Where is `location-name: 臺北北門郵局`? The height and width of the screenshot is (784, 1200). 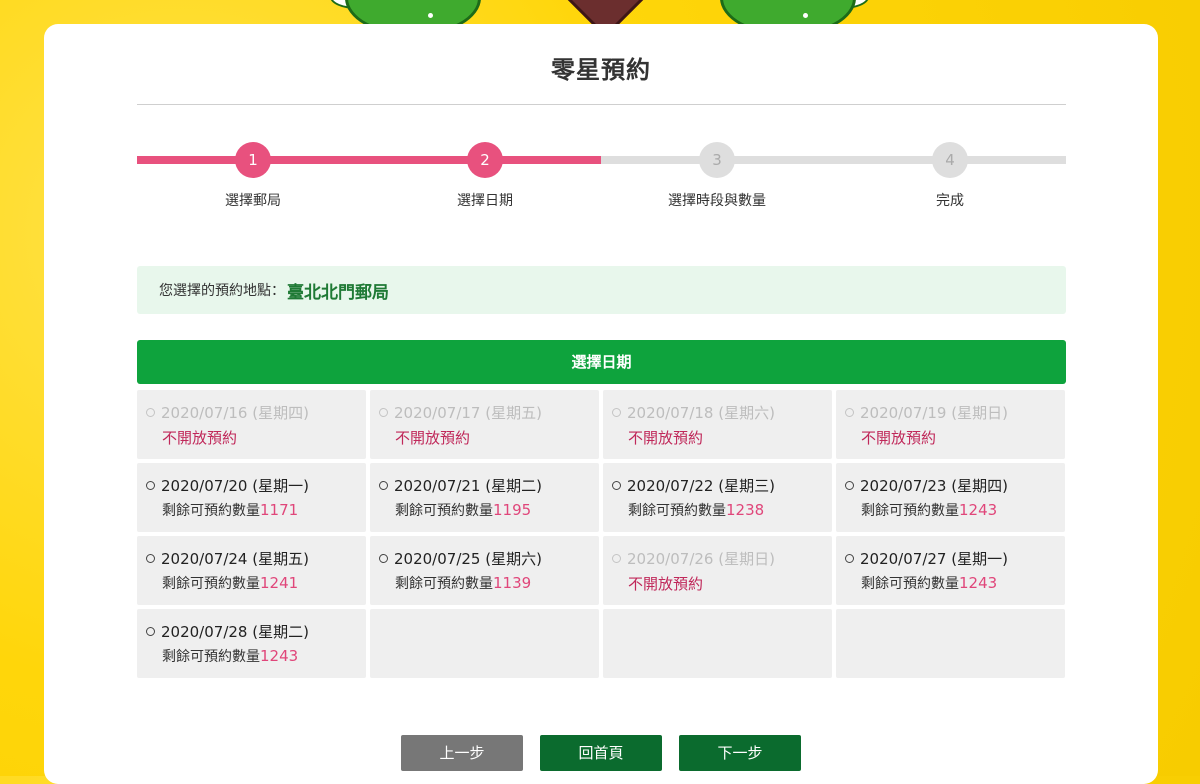
location-name: 臺北北門郵局 is located at coordinates (338, 292).